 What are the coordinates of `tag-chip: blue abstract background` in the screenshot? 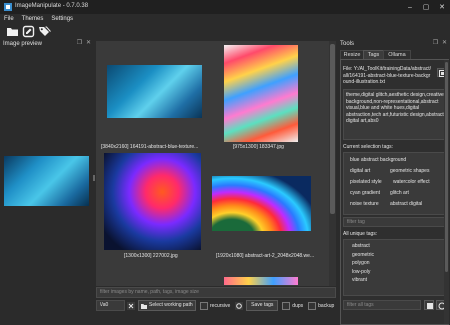 It's located at (378, 160).